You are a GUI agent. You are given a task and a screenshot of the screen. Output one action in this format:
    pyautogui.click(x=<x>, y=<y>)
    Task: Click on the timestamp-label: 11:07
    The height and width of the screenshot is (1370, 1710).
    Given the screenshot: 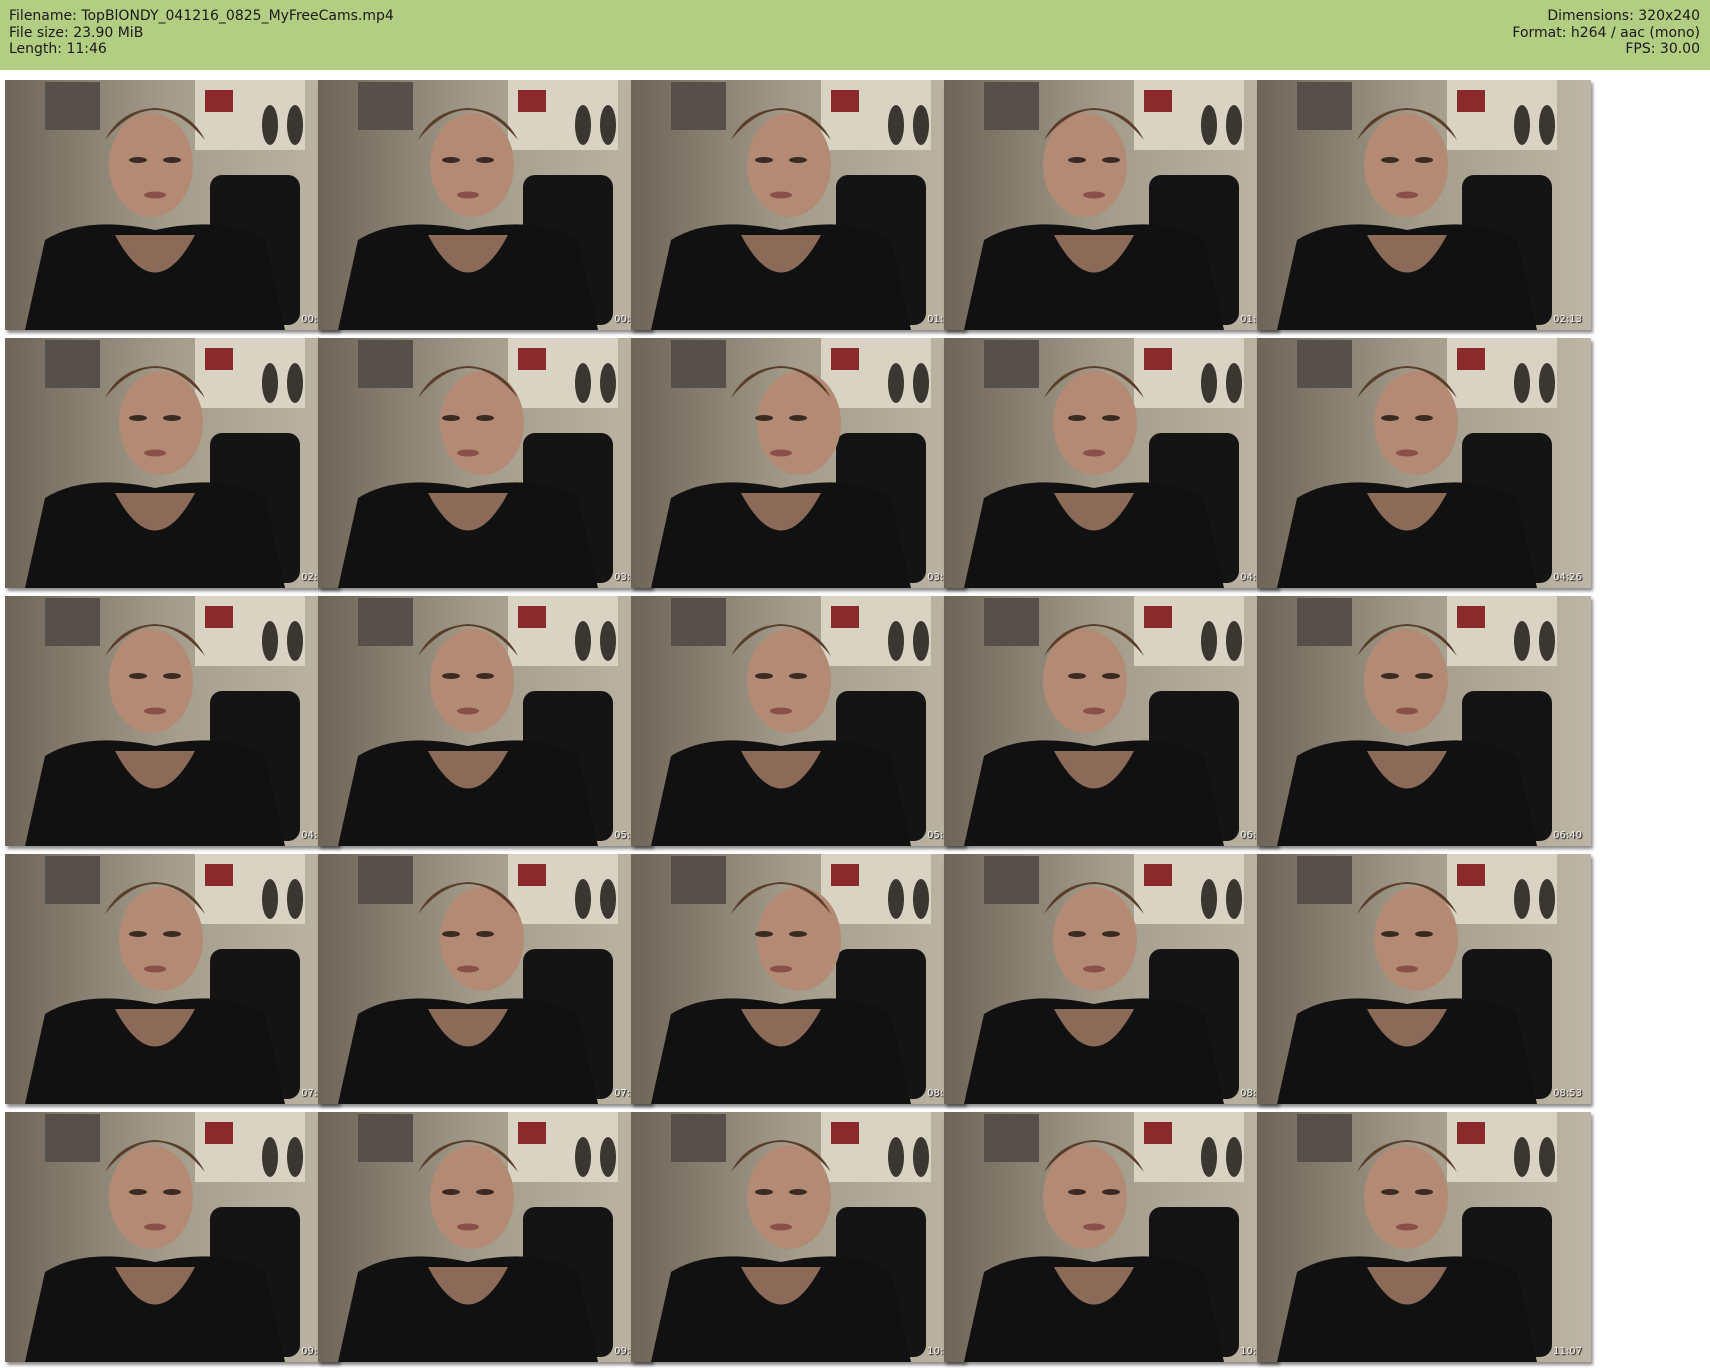 What is the action you would take?
    pyautogui.click(x=1567, y=1351)
    